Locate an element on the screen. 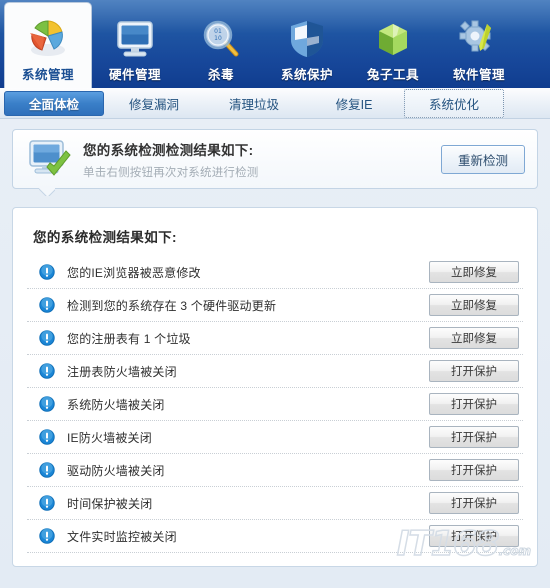  tab-system-optimization: 系统优化 is located at coordinates (454, 103).